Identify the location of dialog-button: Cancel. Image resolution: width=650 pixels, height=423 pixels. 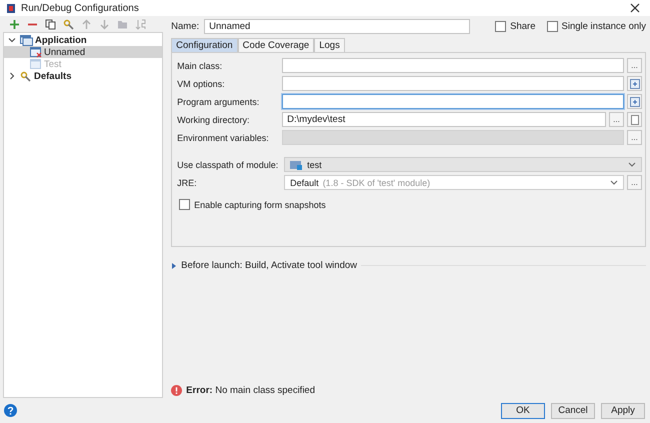
(573, 410).